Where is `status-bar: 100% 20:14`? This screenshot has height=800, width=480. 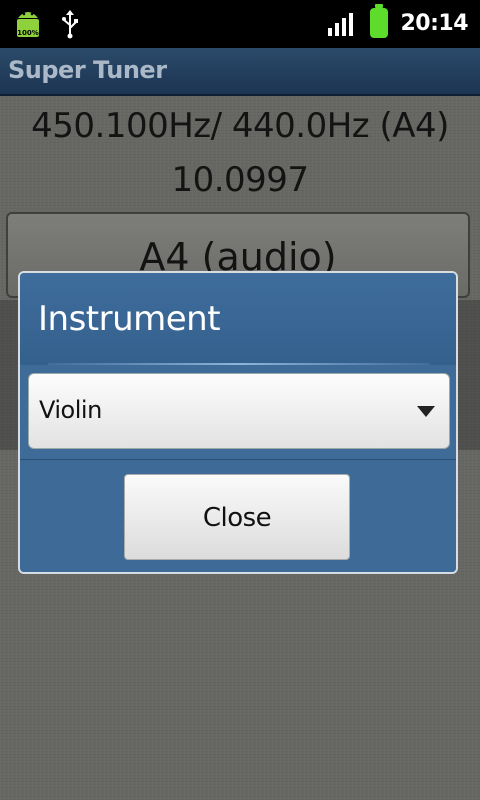
status-bar: 100% 20:14 is located at coordinates (240, 24).